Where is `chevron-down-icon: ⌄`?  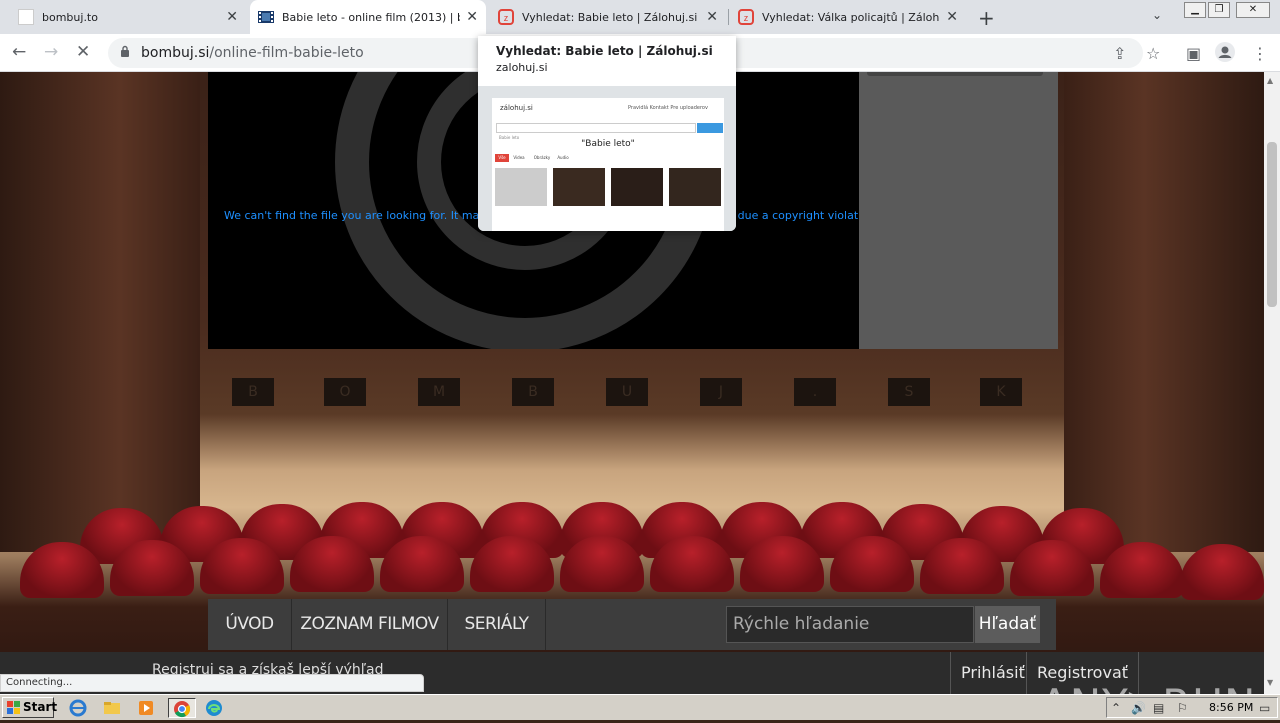 chevron-down-icon: ⌄ is located at coordinates (1157, 15).